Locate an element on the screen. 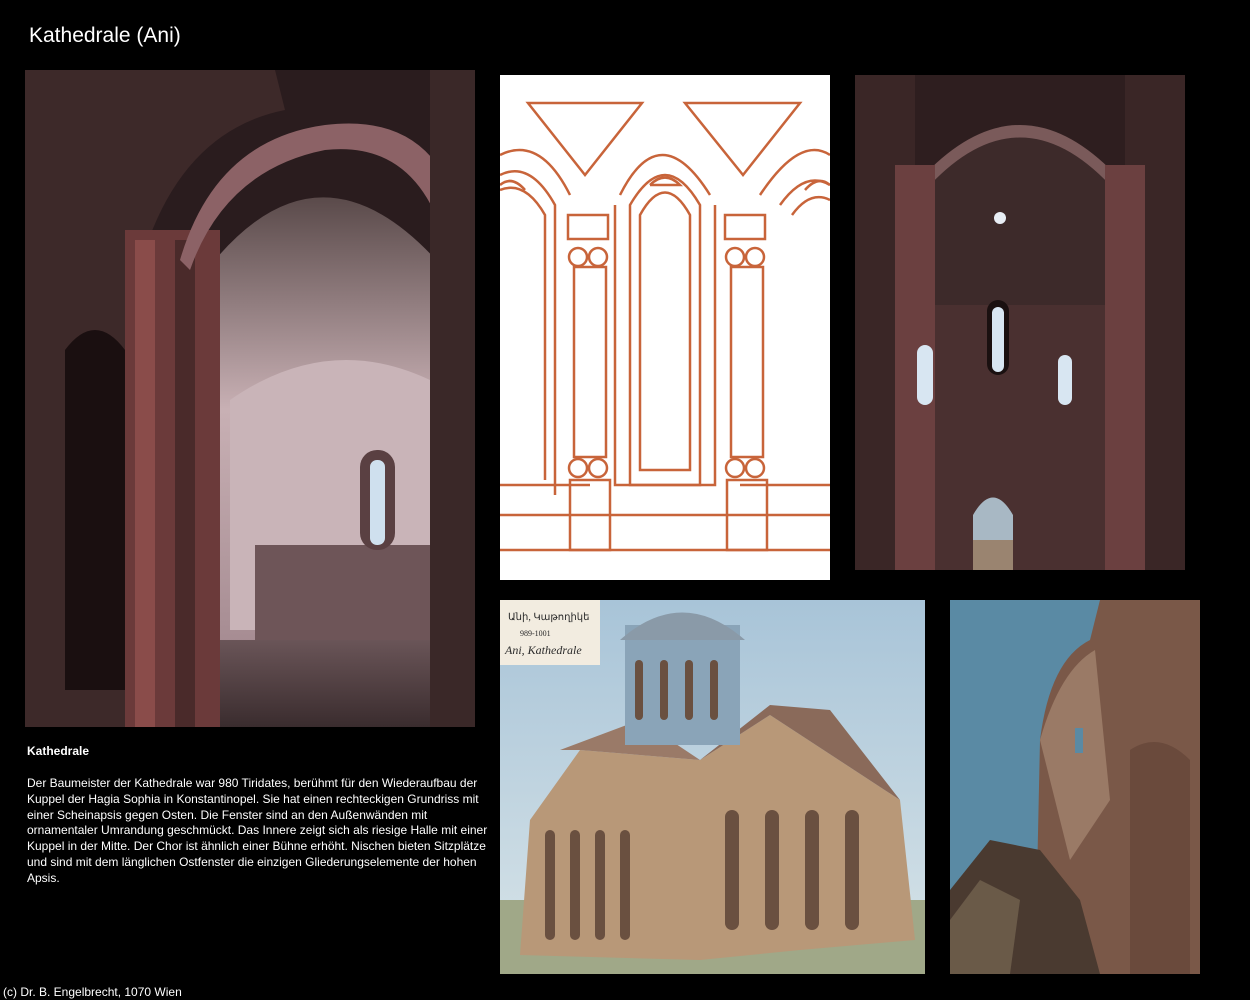 The image size is (1250, 1000). arch-drawing is located at coordinates (665, 327).